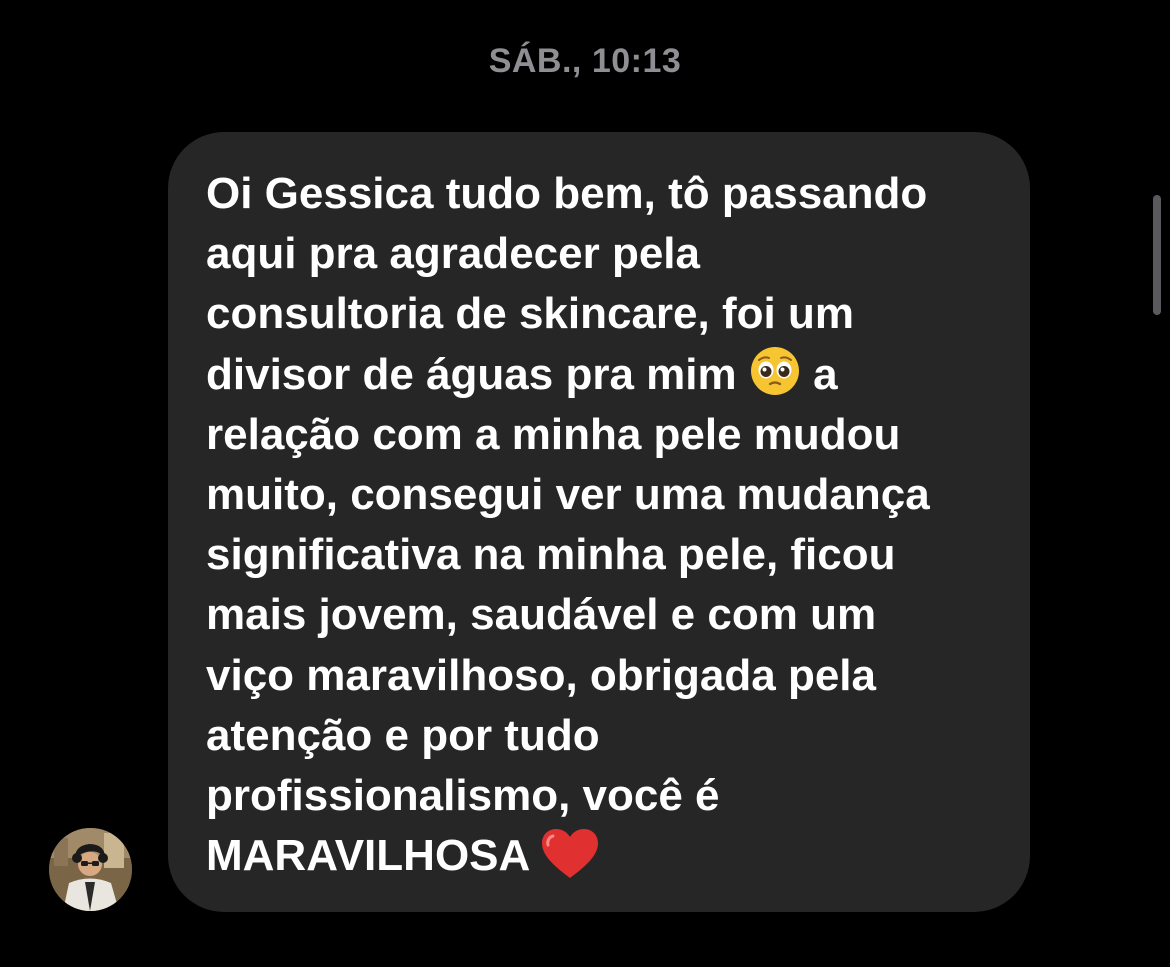 Image resolution: width=1170 pixels, height=967 pixels. What do you see at coordinates (403, 735) in the screenshot?
I see `message-line-10: atenção e por tudo` at bounding box center [403, 735].